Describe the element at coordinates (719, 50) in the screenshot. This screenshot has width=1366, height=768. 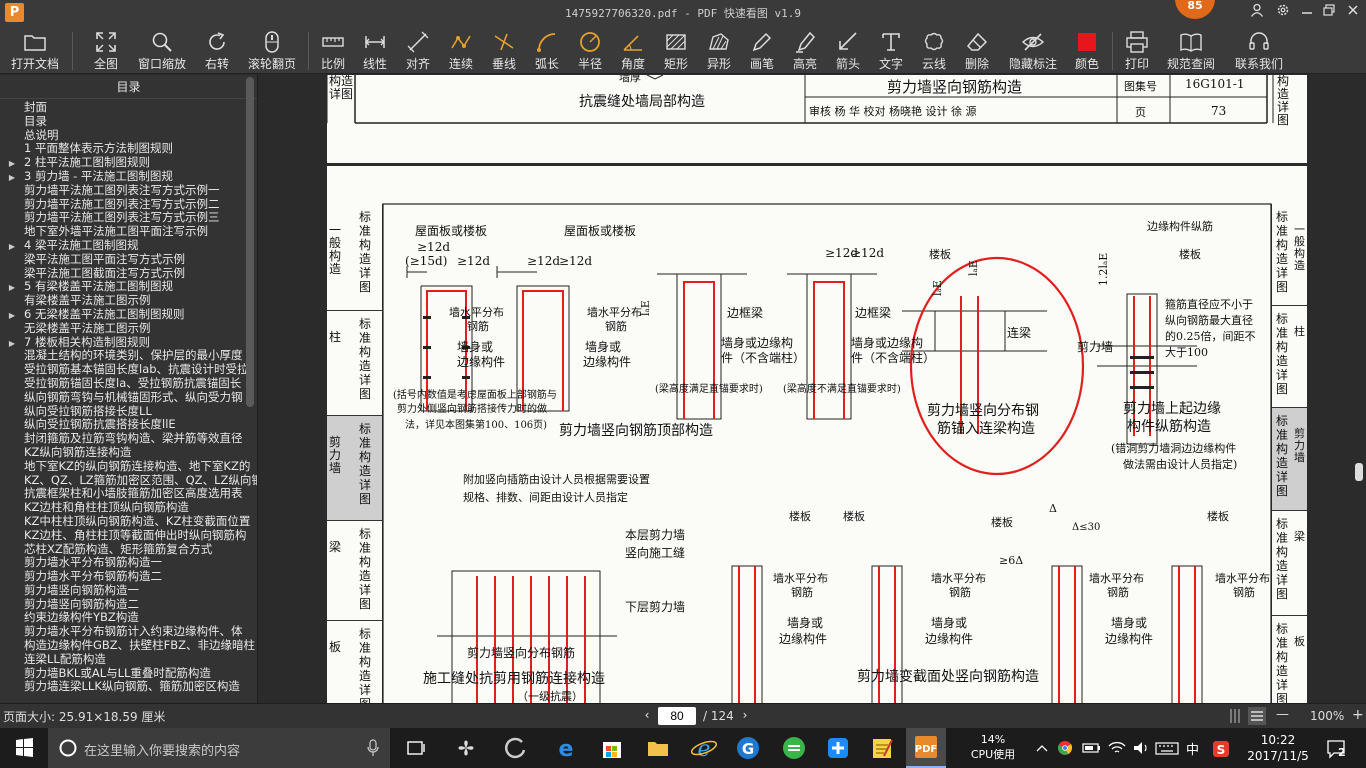
I see `irregular-measure-button: 异形` at that location.